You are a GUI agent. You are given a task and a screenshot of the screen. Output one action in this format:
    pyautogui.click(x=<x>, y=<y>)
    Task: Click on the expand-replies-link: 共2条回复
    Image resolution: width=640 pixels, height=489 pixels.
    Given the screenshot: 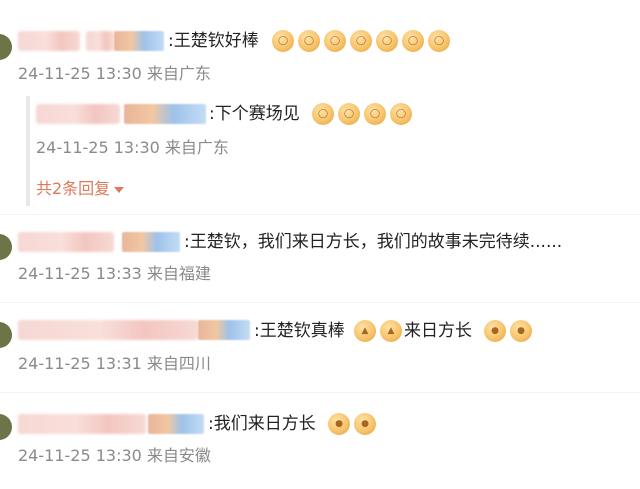 What is the action you would take?
    pyautogui.click(x=80, y=189)
    